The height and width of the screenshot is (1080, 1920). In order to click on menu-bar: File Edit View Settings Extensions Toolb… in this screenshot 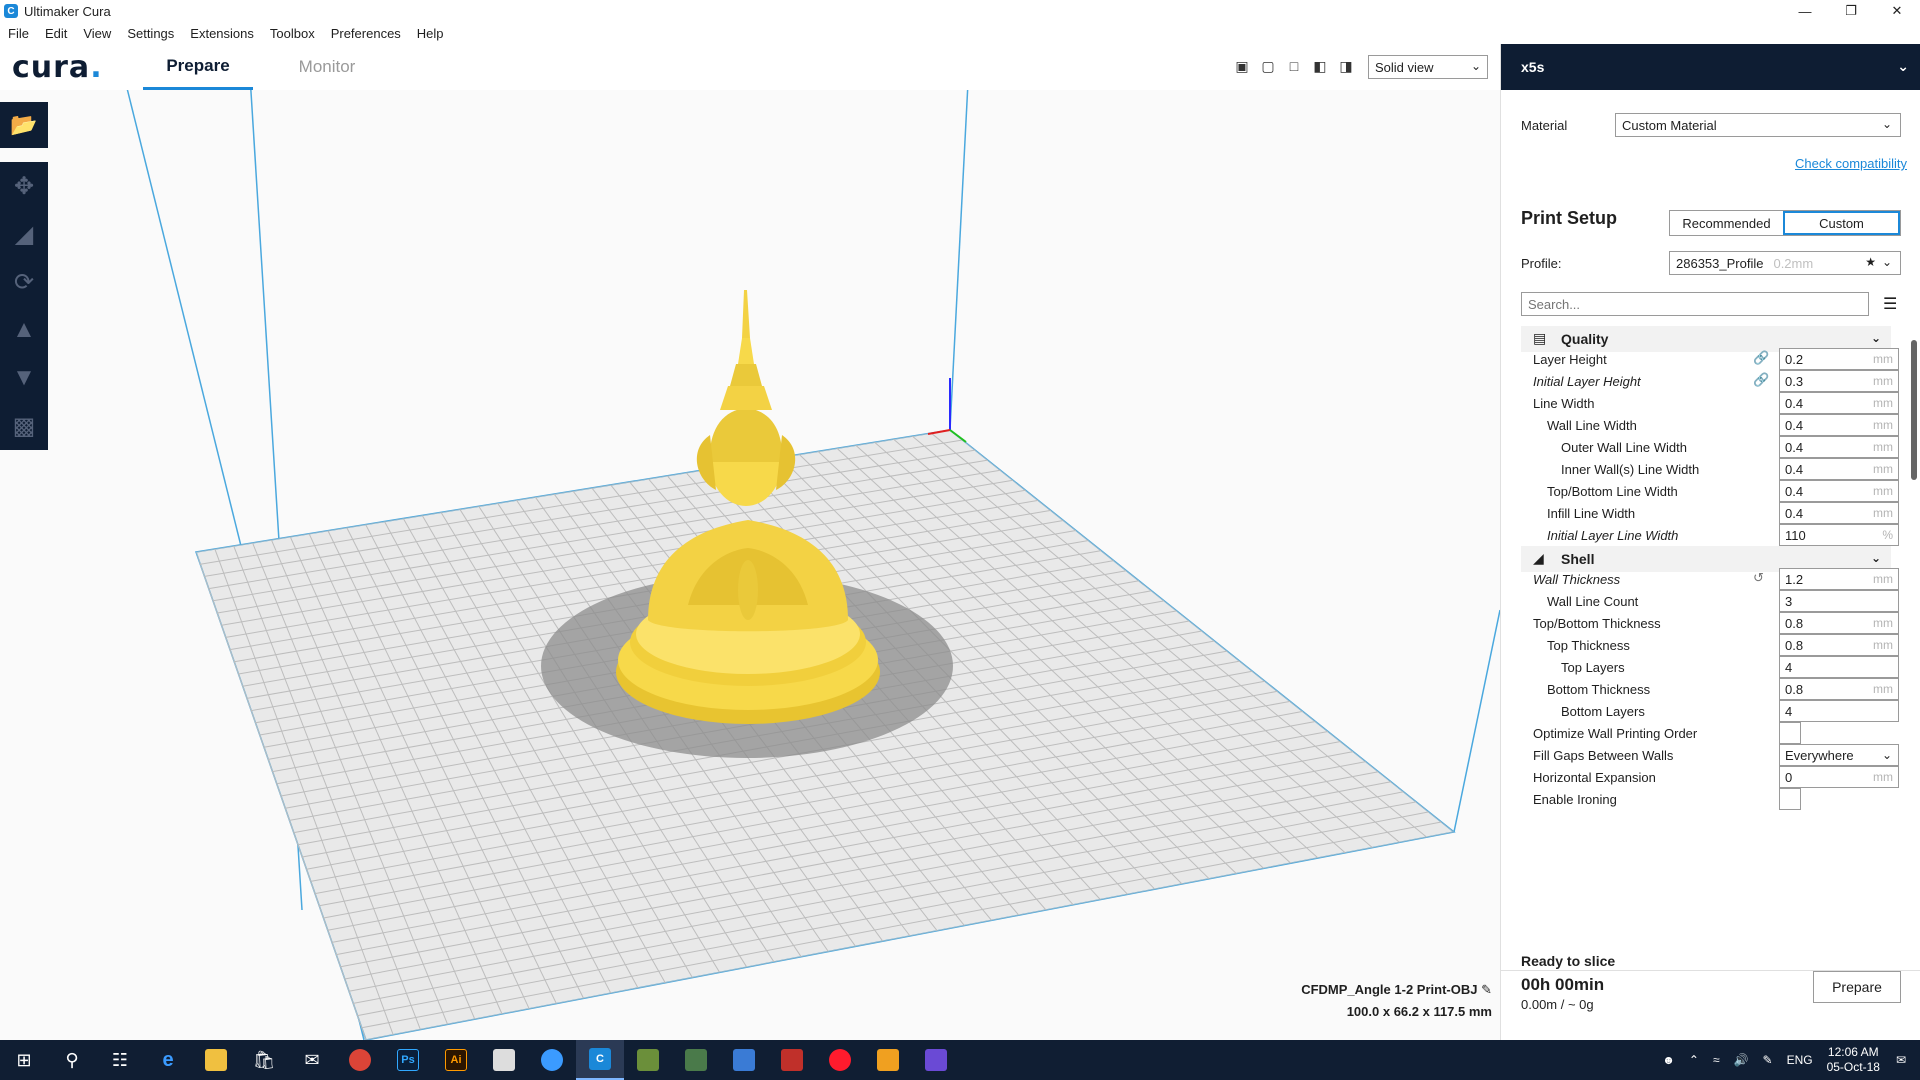, I will do `click(960, 33)`.